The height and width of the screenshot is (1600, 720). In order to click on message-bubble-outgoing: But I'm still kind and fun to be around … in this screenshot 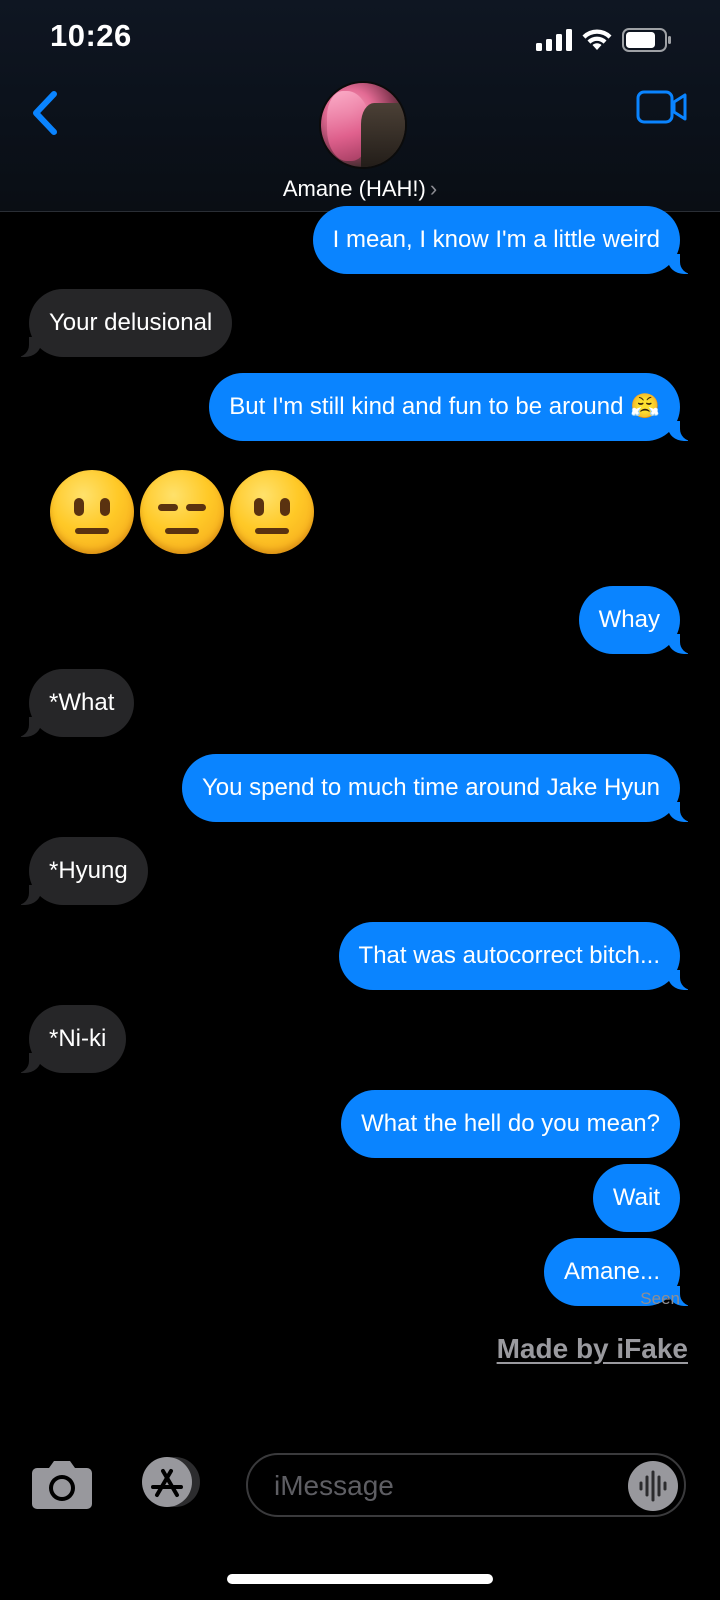, I will do `click(454, 407)`.